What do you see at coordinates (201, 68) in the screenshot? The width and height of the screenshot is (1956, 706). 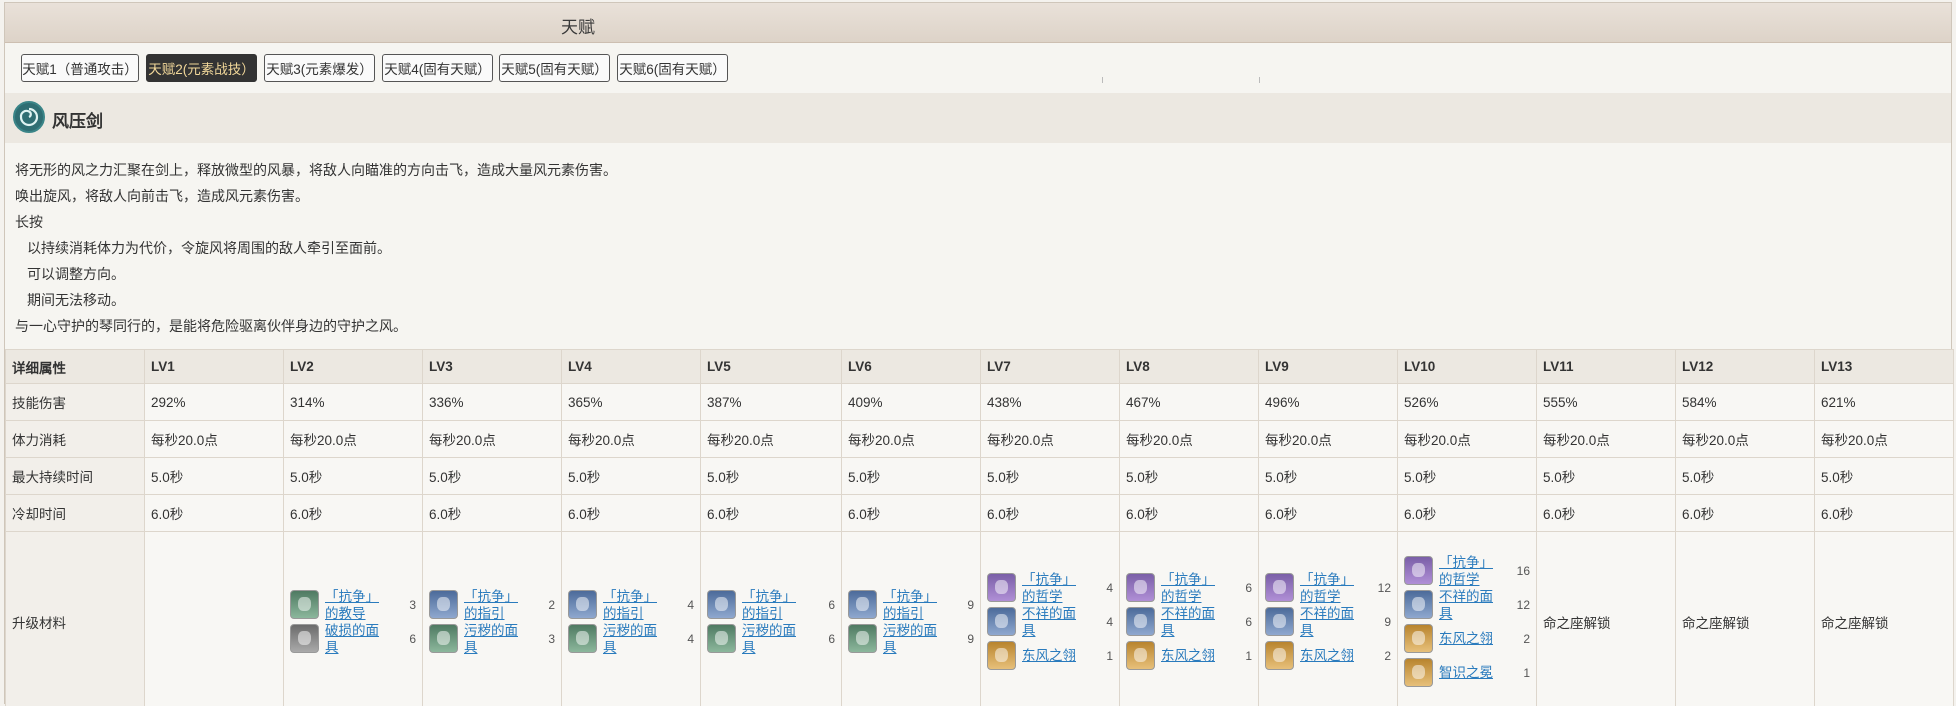 I see `tab-talent-2: 天赋2(元素战技）` at bounding box center [201, 68].